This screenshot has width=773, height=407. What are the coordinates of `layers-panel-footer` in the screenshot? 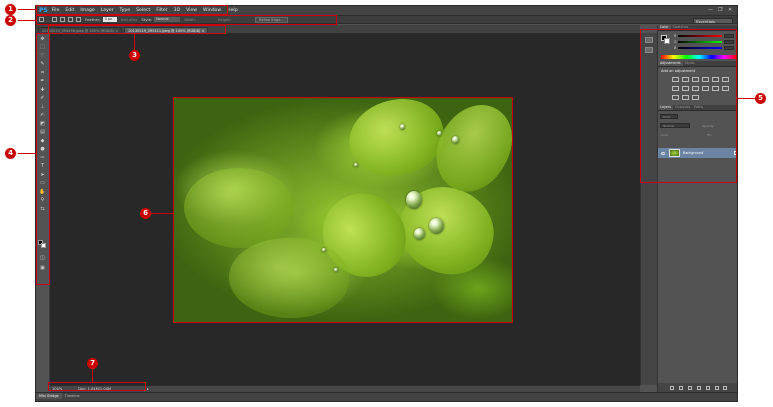 It's located at (697, 387).